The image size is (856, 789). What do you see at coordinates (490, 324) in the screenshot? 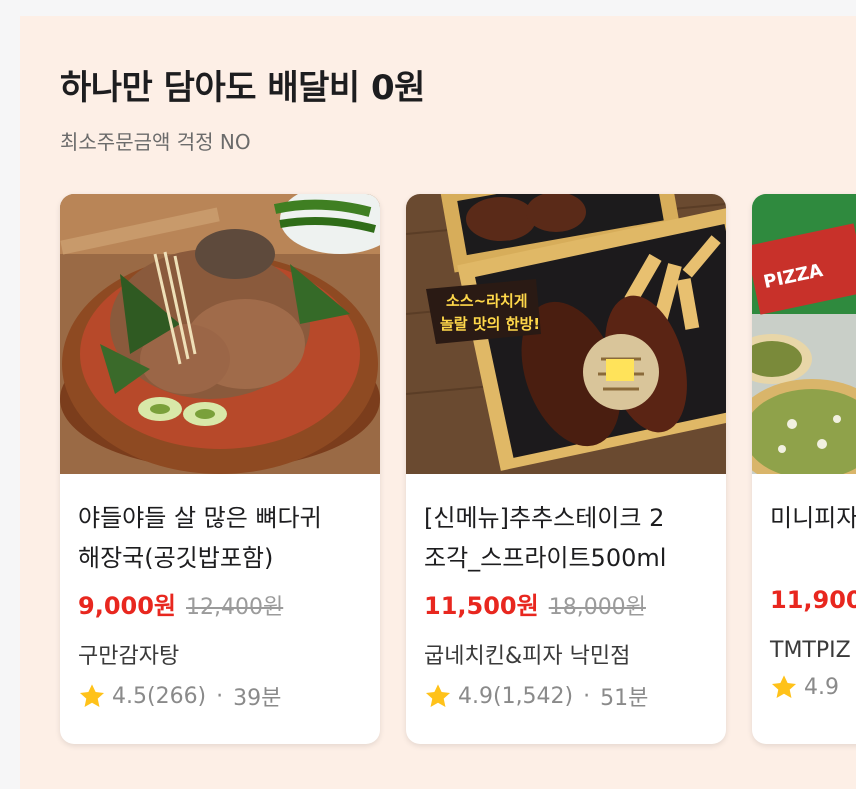
I see `image-badge-line2: 놀랄 맛의 한방!` at bounding box center [490, 324].